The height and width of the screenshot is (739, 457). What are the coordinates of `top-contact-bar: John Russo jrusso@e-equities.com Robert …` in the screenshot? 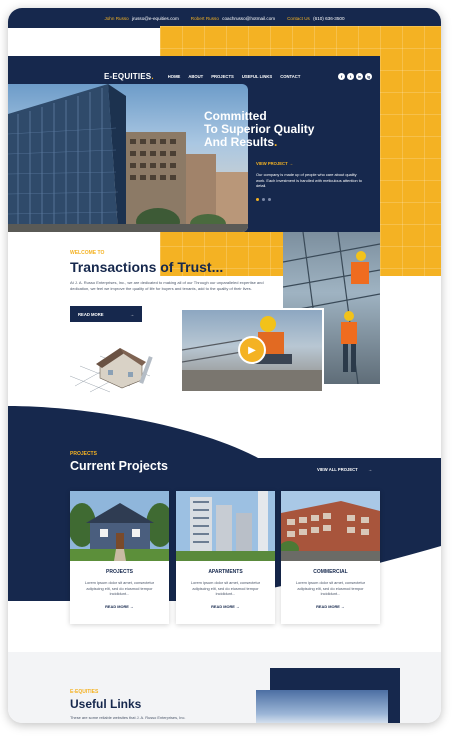 It's located at (224, 18).